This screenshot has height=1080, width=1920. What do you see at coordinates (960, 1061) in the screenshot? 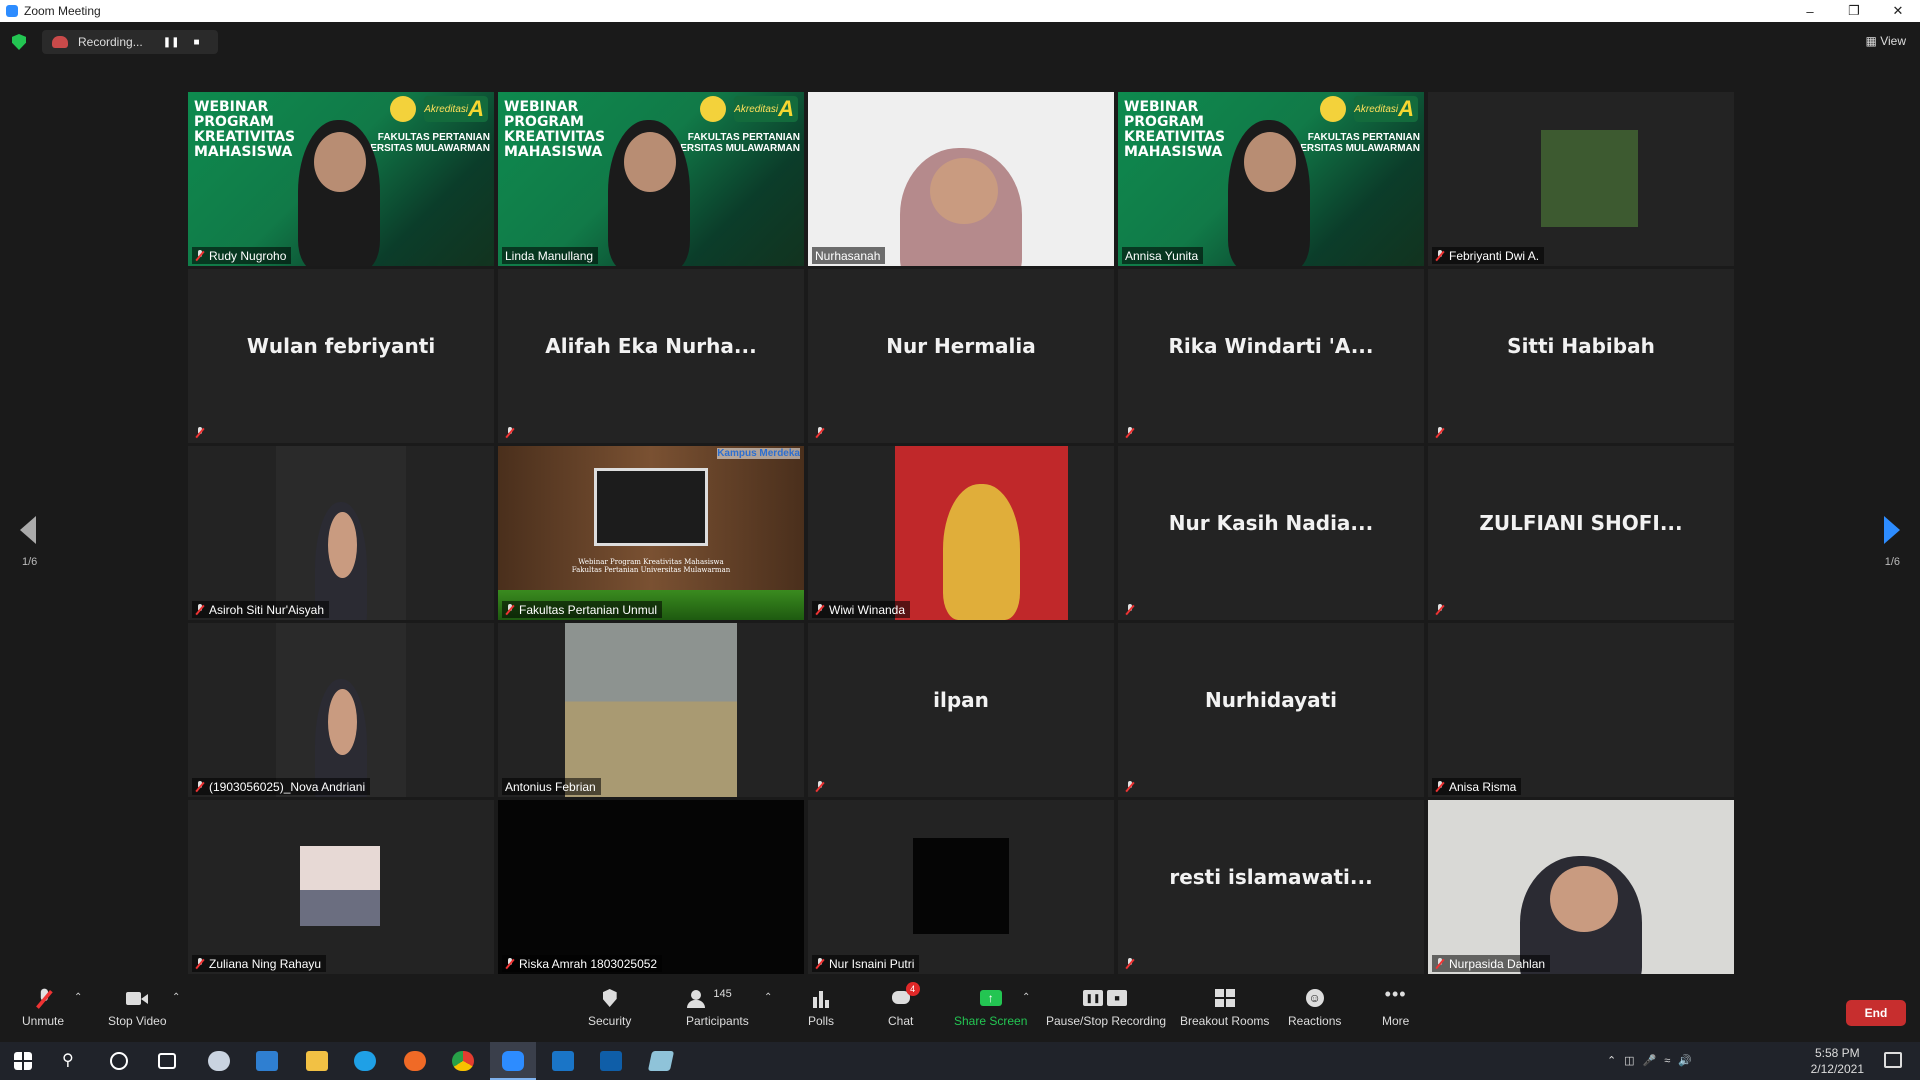
I see `windows-taskbar: ⚲ ⌃◫🎤≈🔊 5:58 PM 2/12/2021` at bounding box center [960, 1061].